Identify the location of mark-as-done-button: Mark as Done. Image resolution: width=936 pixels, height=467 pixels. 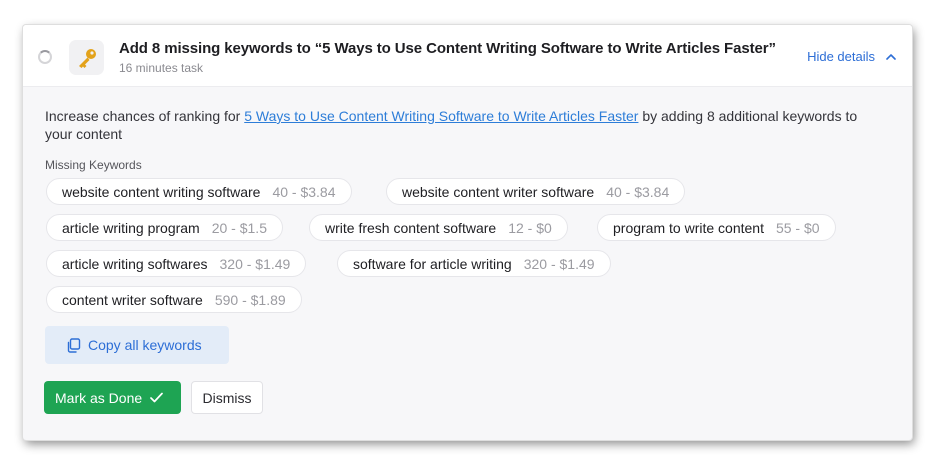
(112, 397).